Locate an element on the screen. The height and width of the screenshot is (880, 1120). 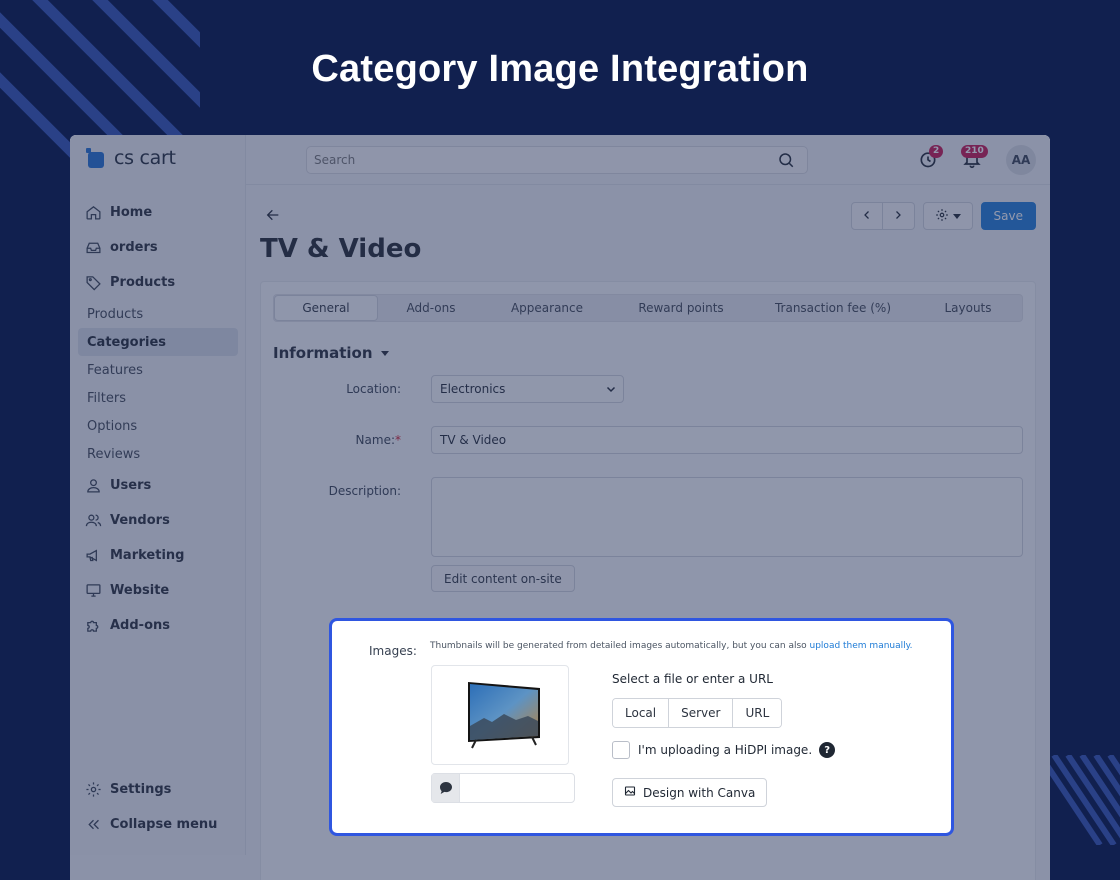
hidpi-checkbox is located at coordinates (621, 750).